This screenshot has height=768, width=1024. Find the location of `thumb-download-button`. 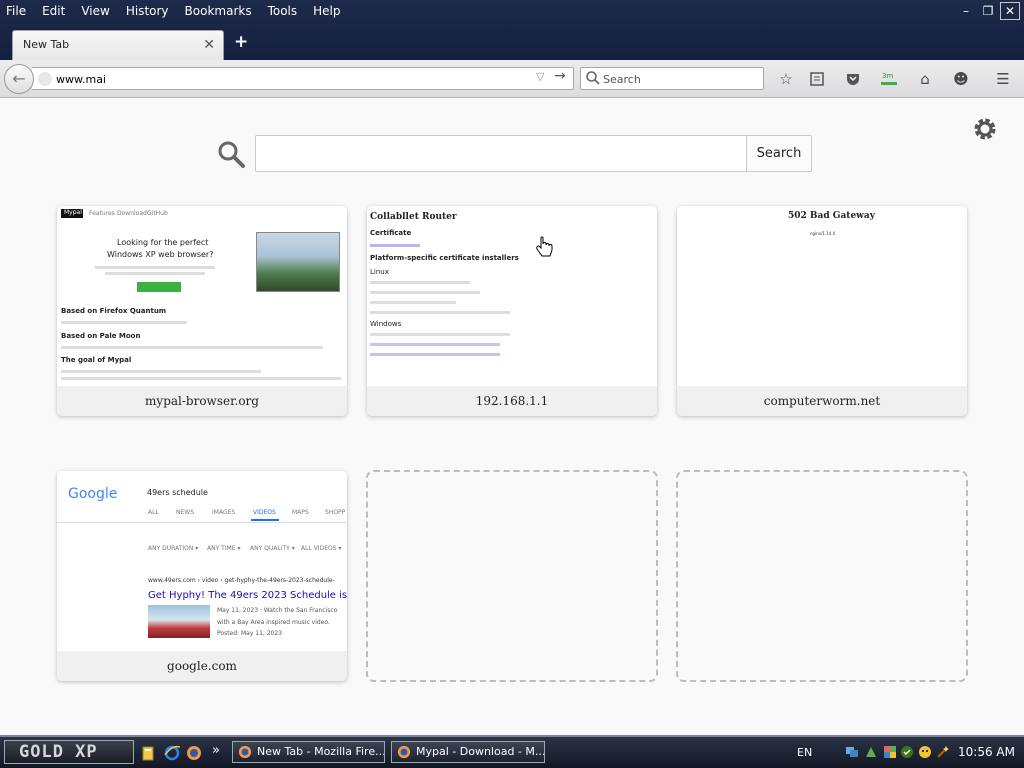

thumb-download-button is located at coordinates (159, 287).